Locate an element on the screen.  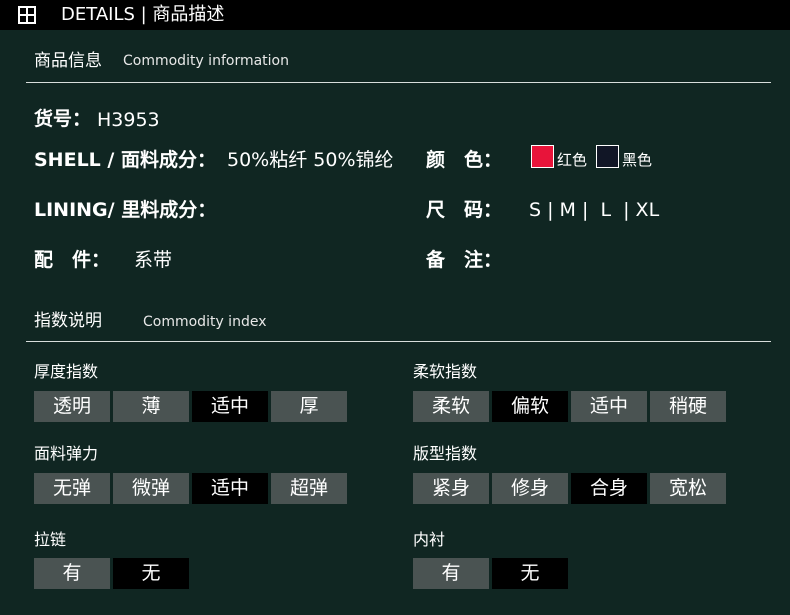
elasticity-options: 无弹 微弹 适中 超弹 is located at coordinates (190, 488).